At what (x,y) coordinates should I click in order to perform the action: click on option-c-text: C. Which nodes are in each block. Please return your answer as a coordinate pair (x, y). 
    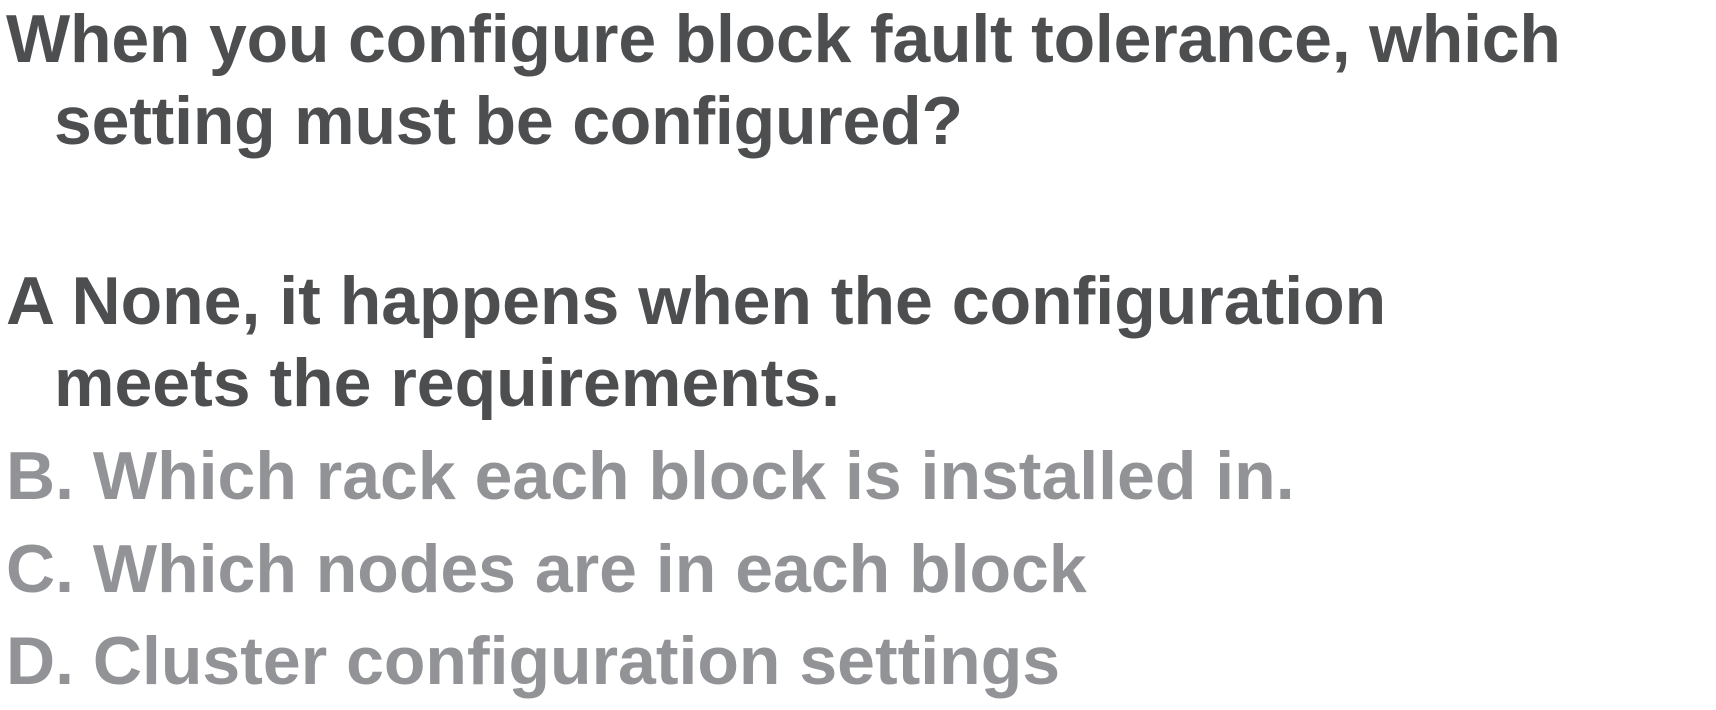
    Looking at the image, I should click on (546, 569).